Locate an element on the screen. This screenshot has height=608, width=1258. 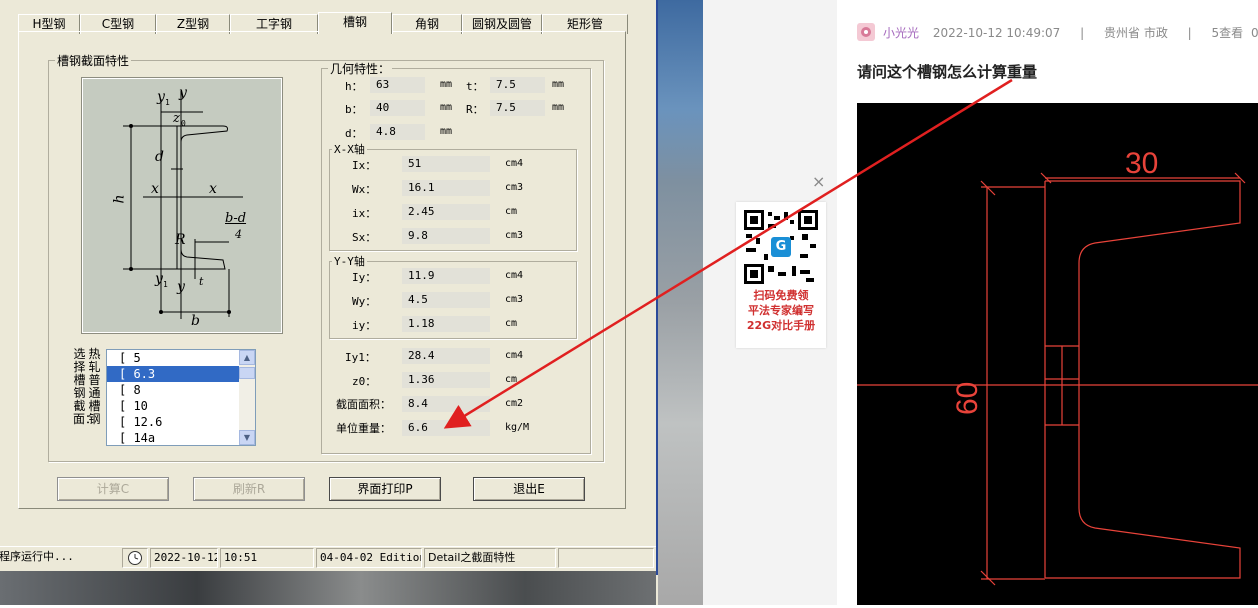
label-section-area: 截面面积： is located at coordinates (363, 404).